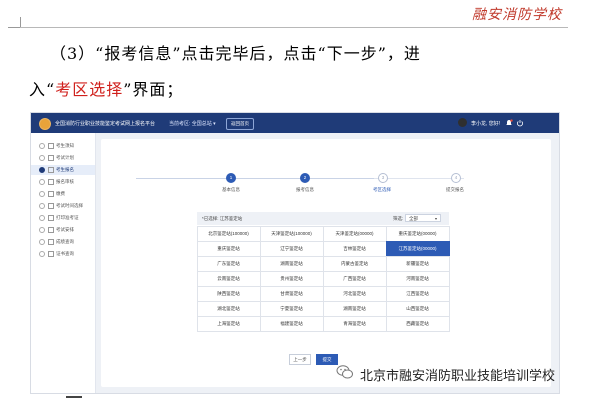  Describe the element at coordinates (423, 218) in the screenshot. I see `filter-select: 全部 ▾` at that location.